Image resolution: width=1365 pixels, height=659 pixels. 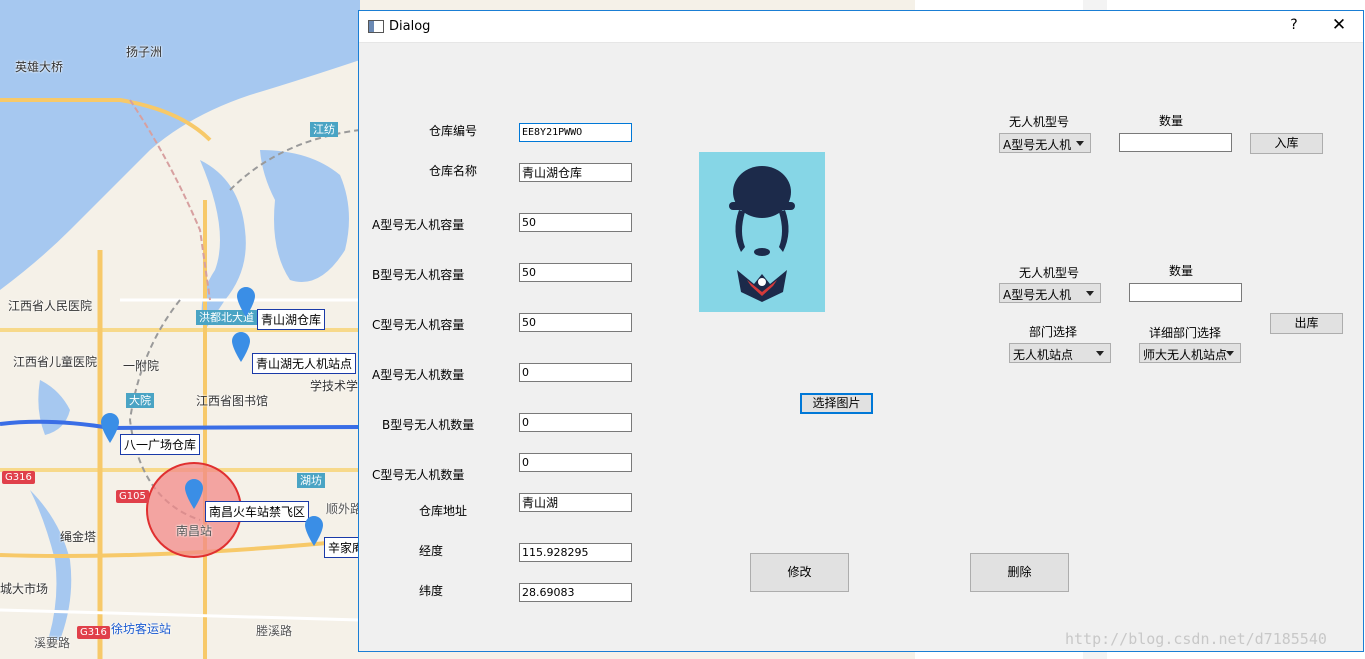 I want to click on warehouse-id-label: 仓库编号, so click(x=453, y=131).